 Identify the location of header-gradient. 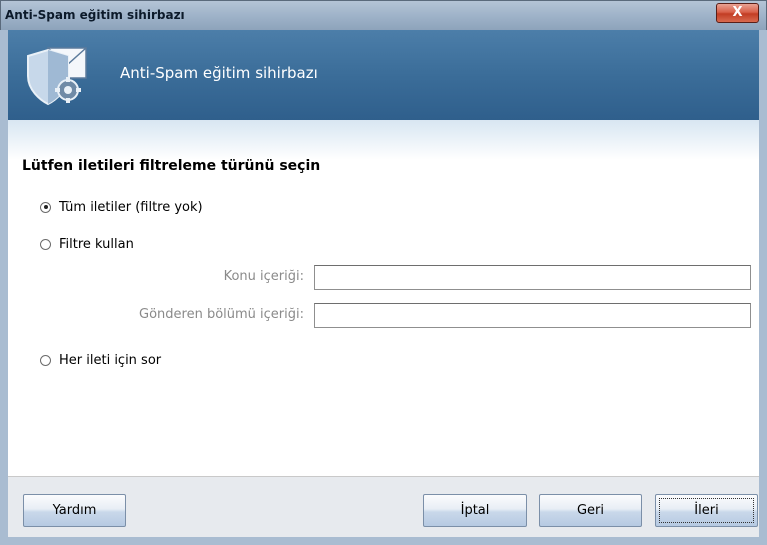
(383, 140).